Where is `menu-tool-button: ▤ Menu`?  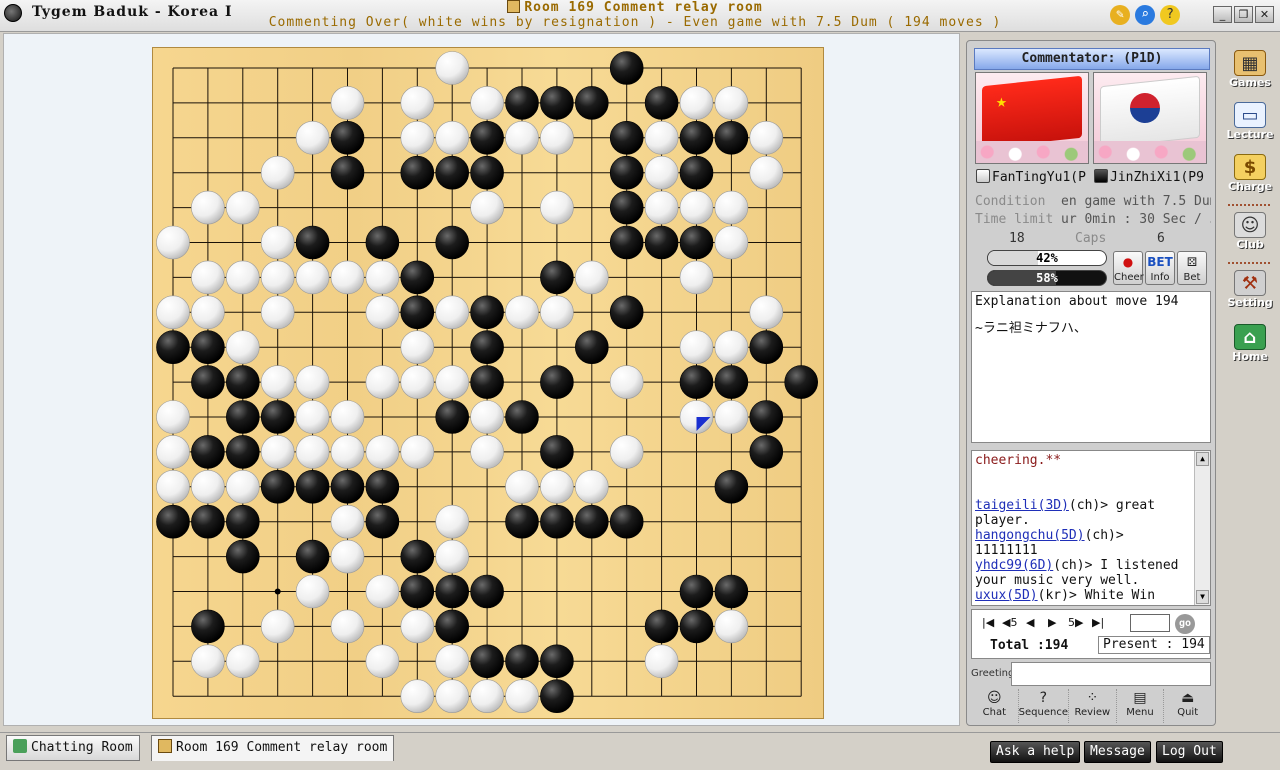 menu-tool-button: ▤ Menu is located at coordinates (1141, 706).